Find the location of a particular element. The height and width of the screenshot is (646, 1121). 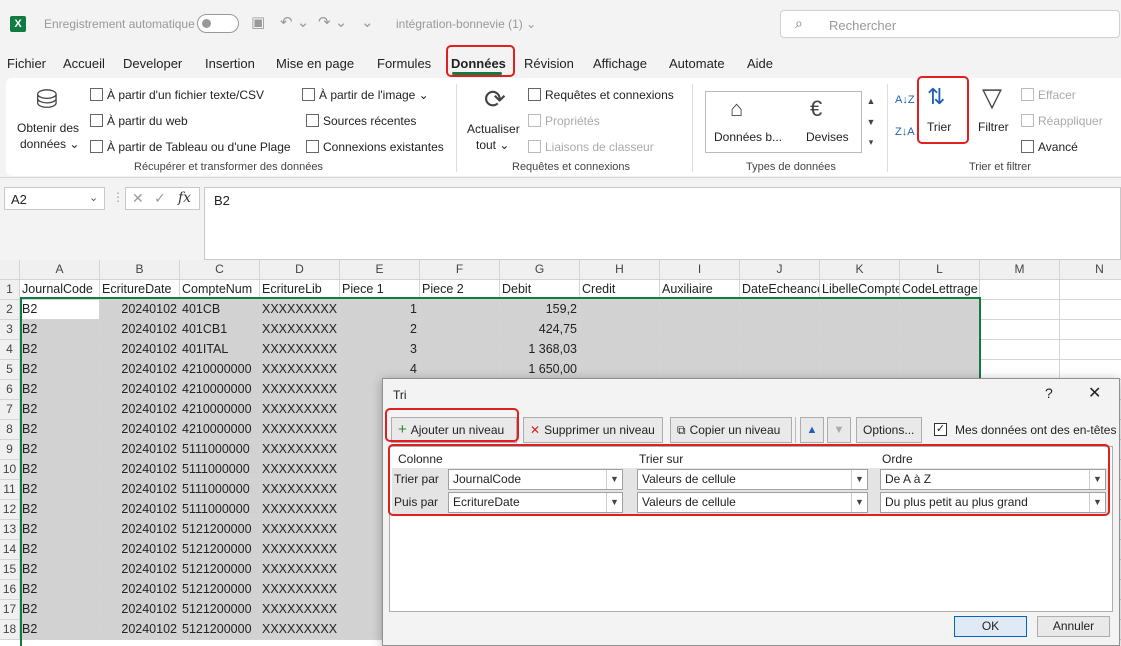

then-by-column-select: EcritureDate ▼ is located at coordinates (535, 502).